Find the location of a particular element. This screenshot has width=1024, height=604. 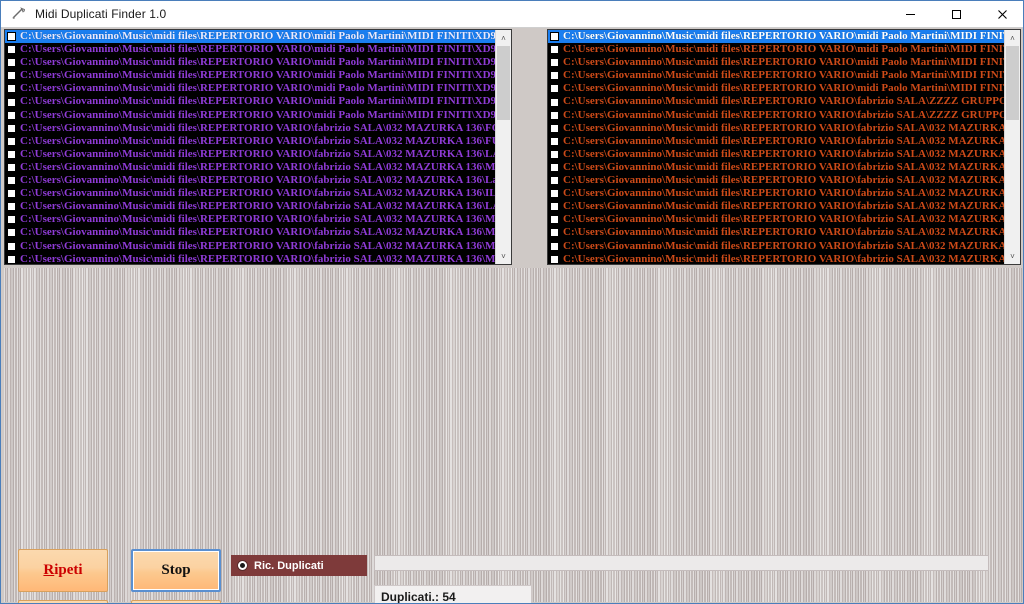

right-scroll-up-icon: ˄ is located at coordinates (1012, 38).